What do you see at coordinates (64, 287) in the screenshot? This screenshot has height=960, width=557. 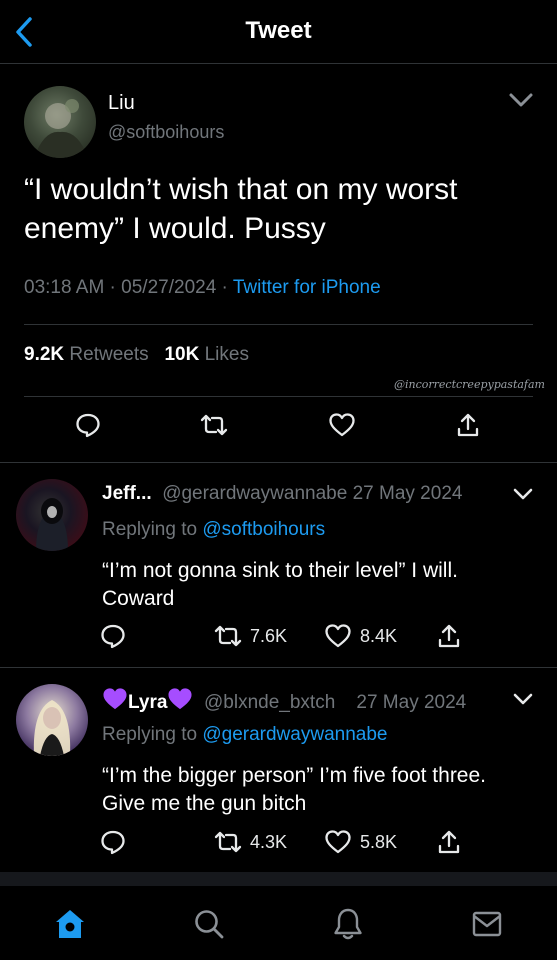 I see `tweet-time: 03:18 AM` at bounding box center [64, 287].